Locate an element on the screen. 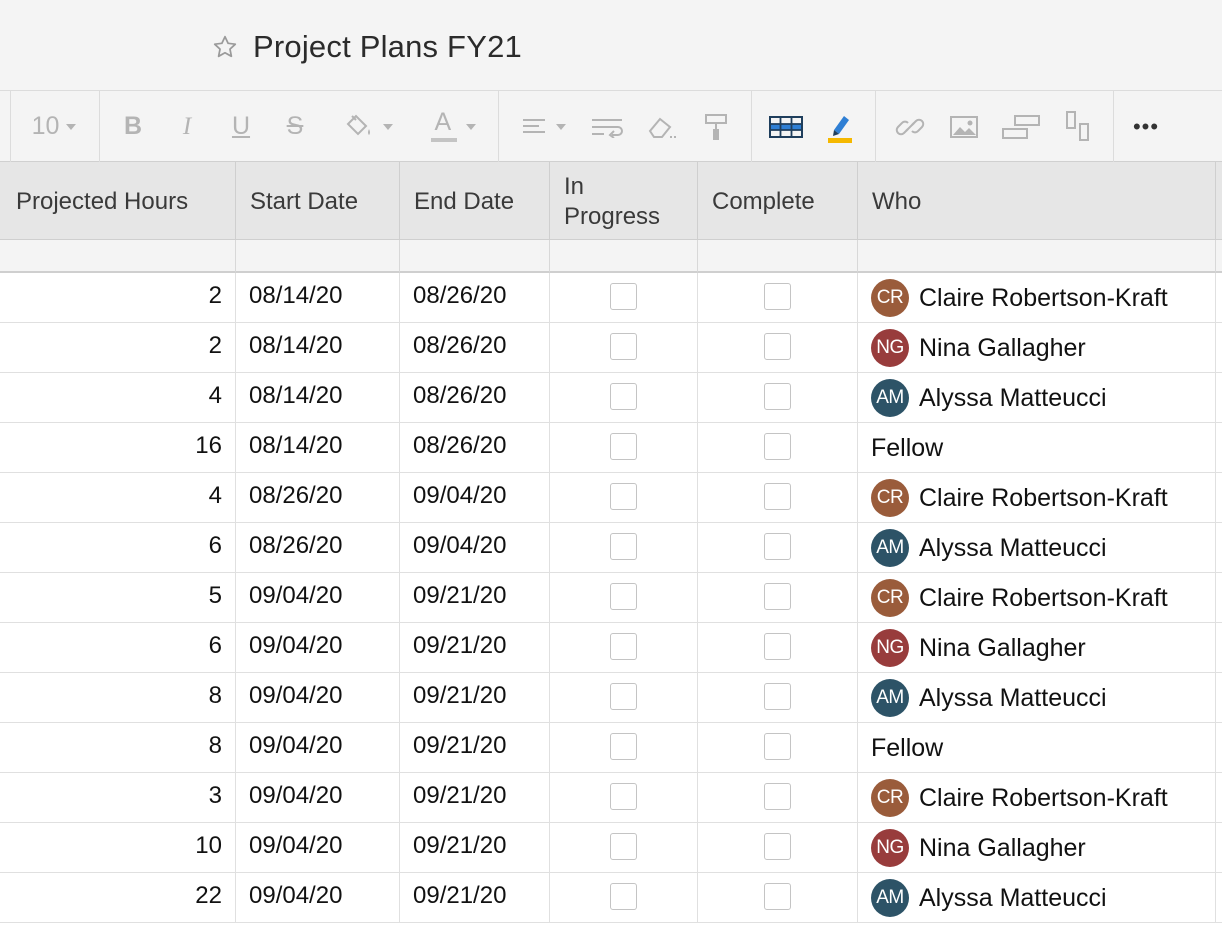  bold-button: B is located at coordinates (133, 126).